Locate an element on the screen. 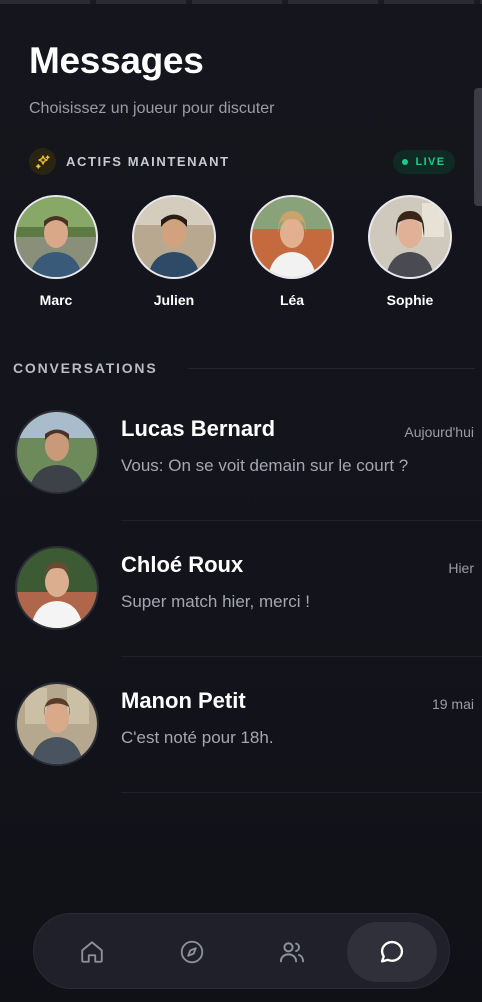 Image resolution: width=482 pixels, height=1002 pixels. conversation-time: Aujourd'hui is located at coordinates (439, 432).